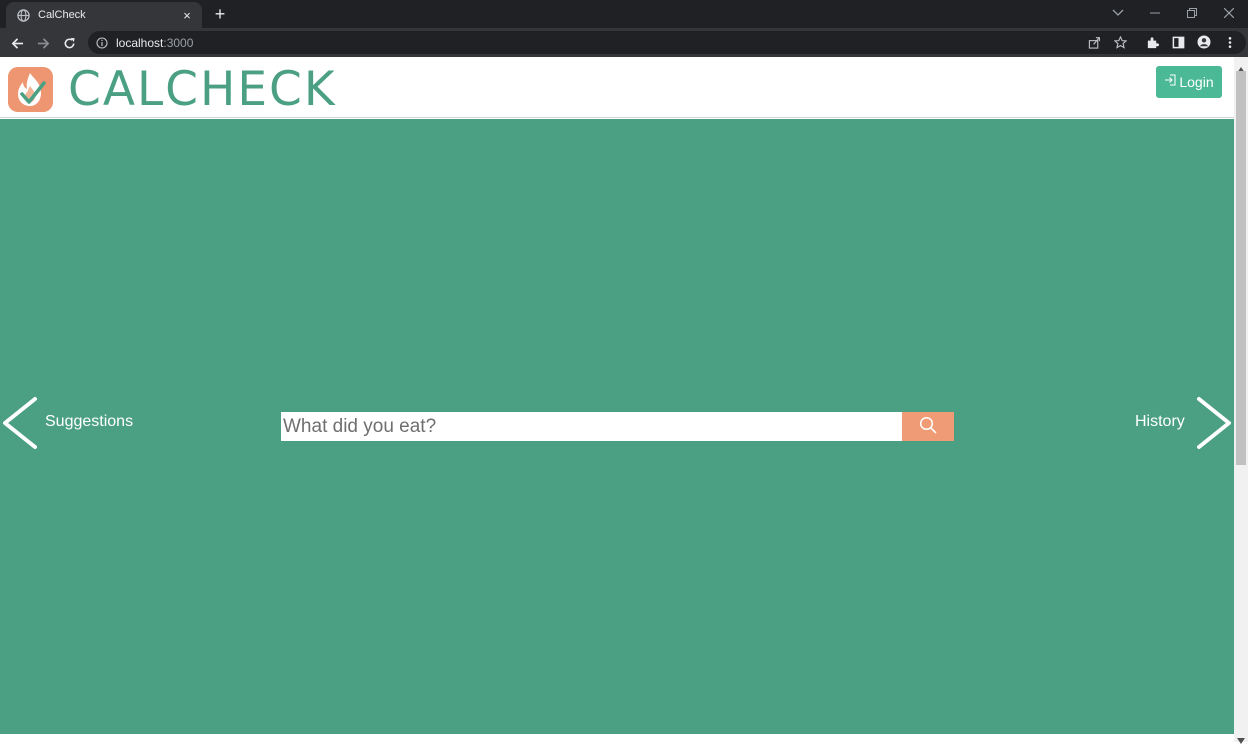 This screenshot has width=1248, height=749. I want to click on plus-icon: +, so click(220, 14).